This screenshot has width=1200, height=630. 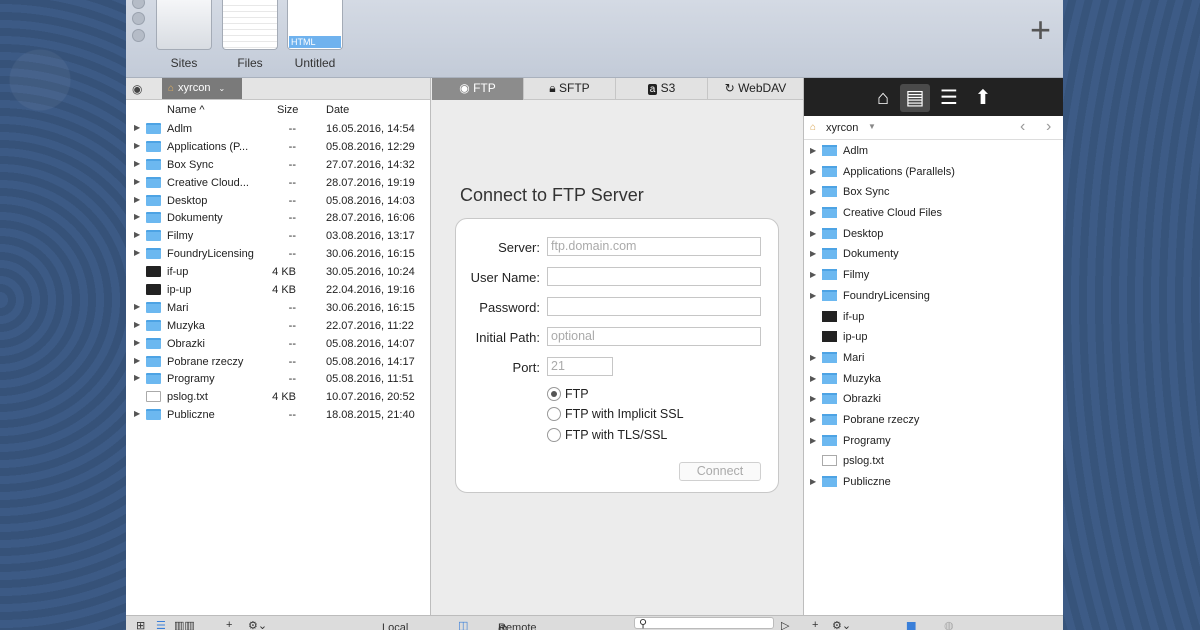 What do you see at coordinates (278, 344) in the screenshot?
I see `file-row: ▶ Obrazki -- 05.08.2016, 14:07` at bounding box center [278, 344].